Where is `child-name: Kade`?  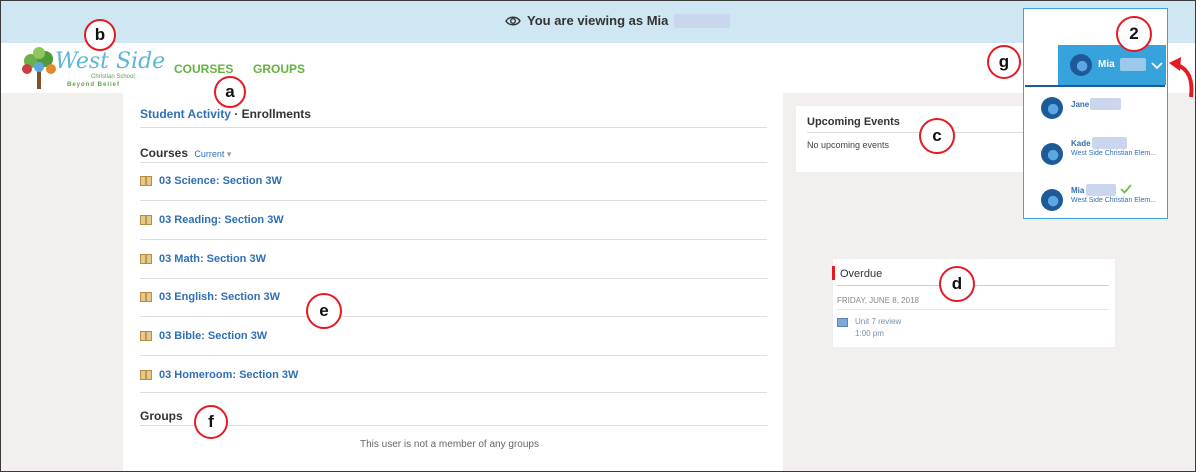
child-name: Kade is located at coordinates (1081, 143).